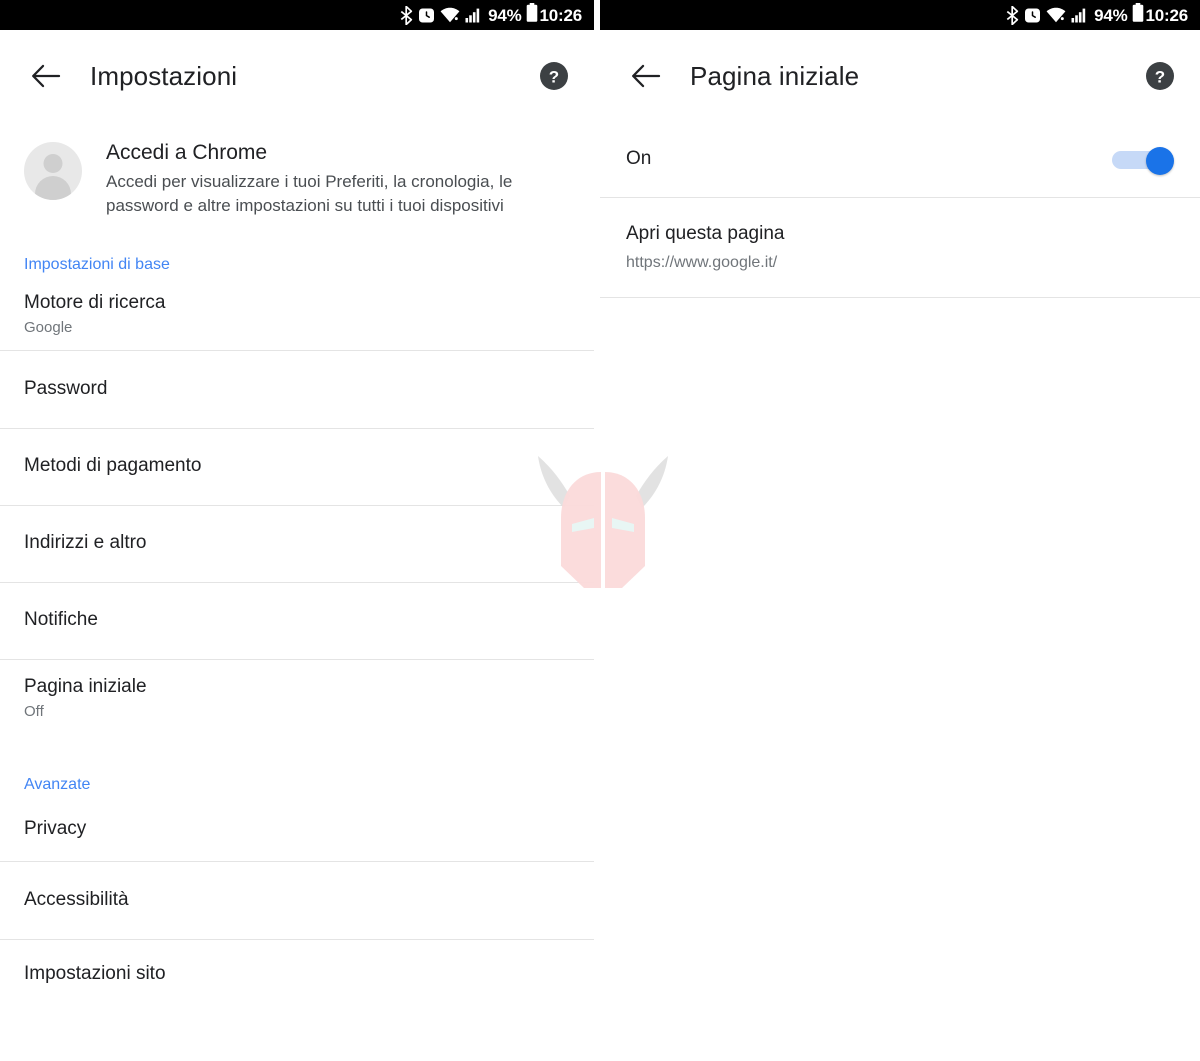 This screenshot has width=1200, height=1061. I want to click on row-url: https://www.google.it/, so click(702, 262).